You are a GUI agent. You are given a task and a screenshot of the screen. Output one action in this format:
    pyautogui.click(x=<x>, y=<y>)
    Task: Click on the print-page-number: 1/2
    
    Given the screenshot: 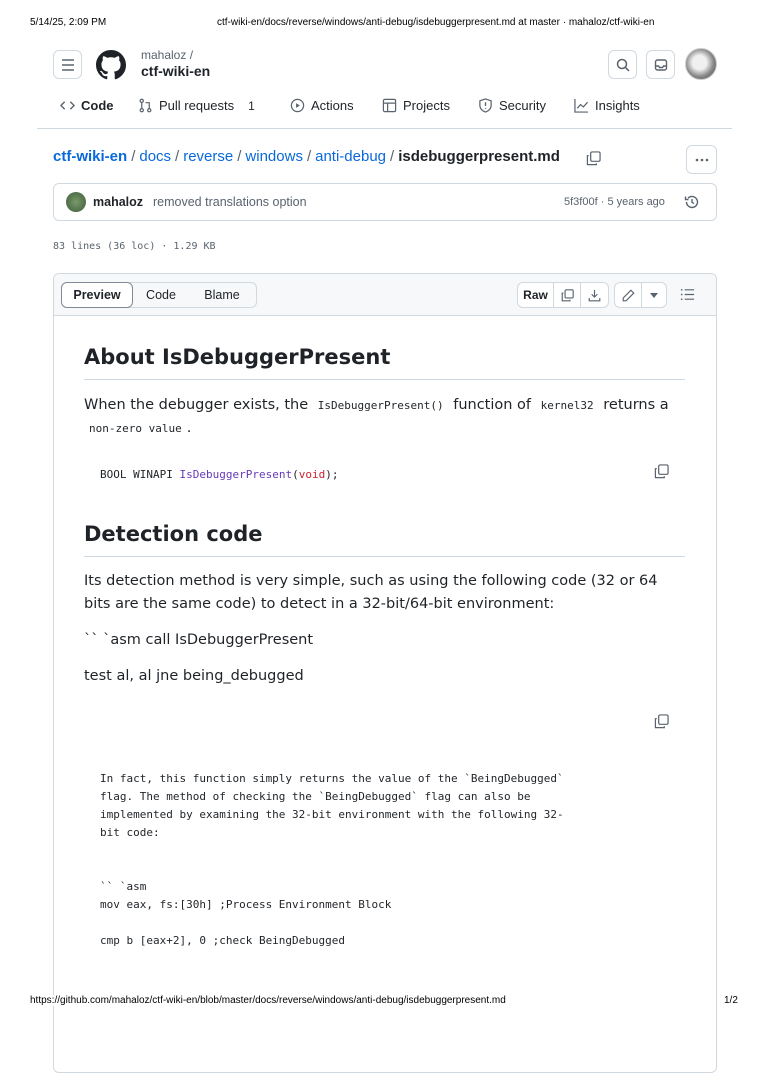 What is the action you would take?
    pyautogui.click(x=731, y=1000)
    